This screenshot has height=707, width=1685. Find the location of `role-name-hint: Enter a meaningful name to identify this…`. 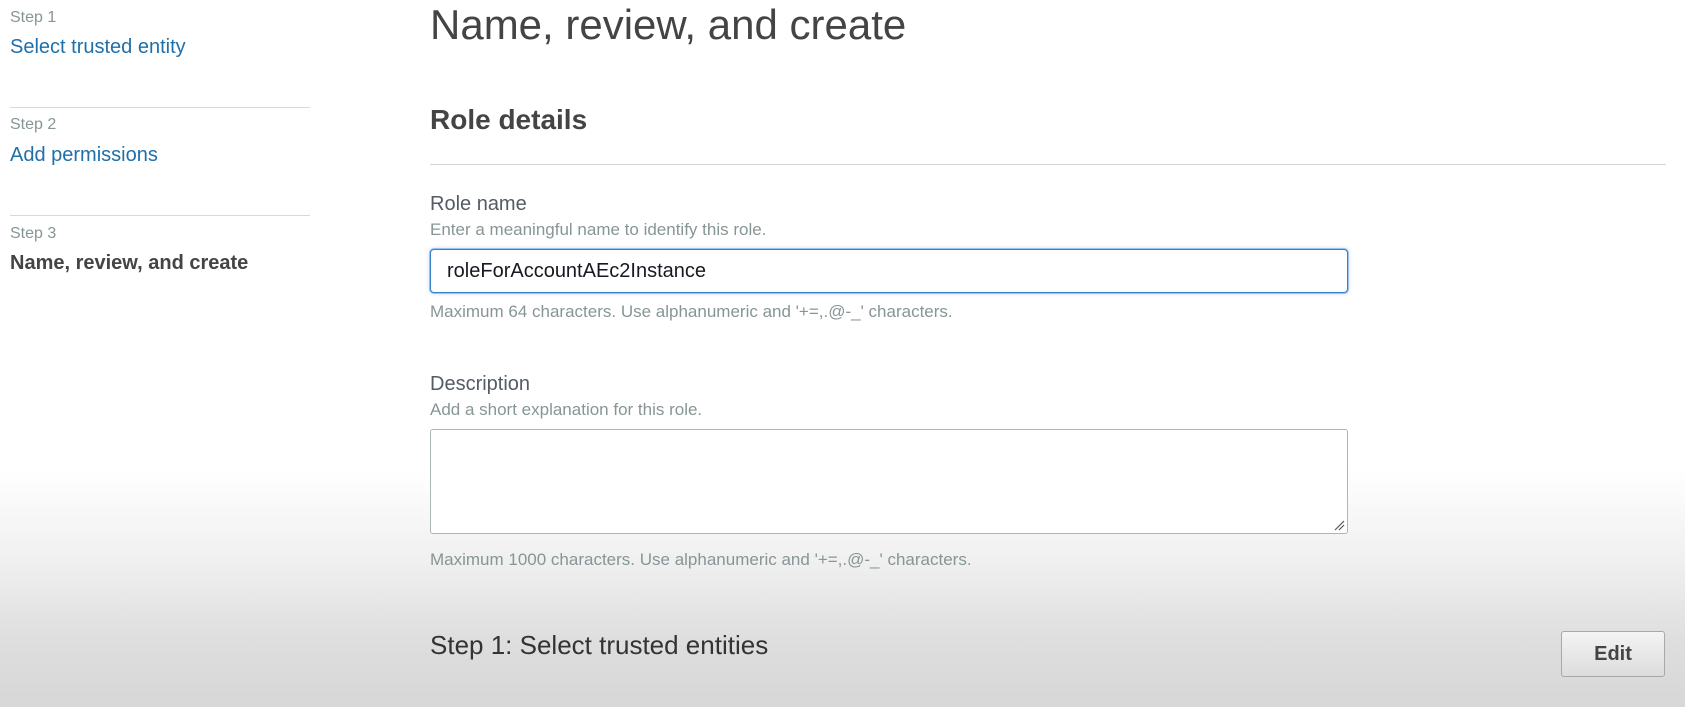

role-name-hint: Enter a meaningful name to identify this… is located at coordinates (598, 229).